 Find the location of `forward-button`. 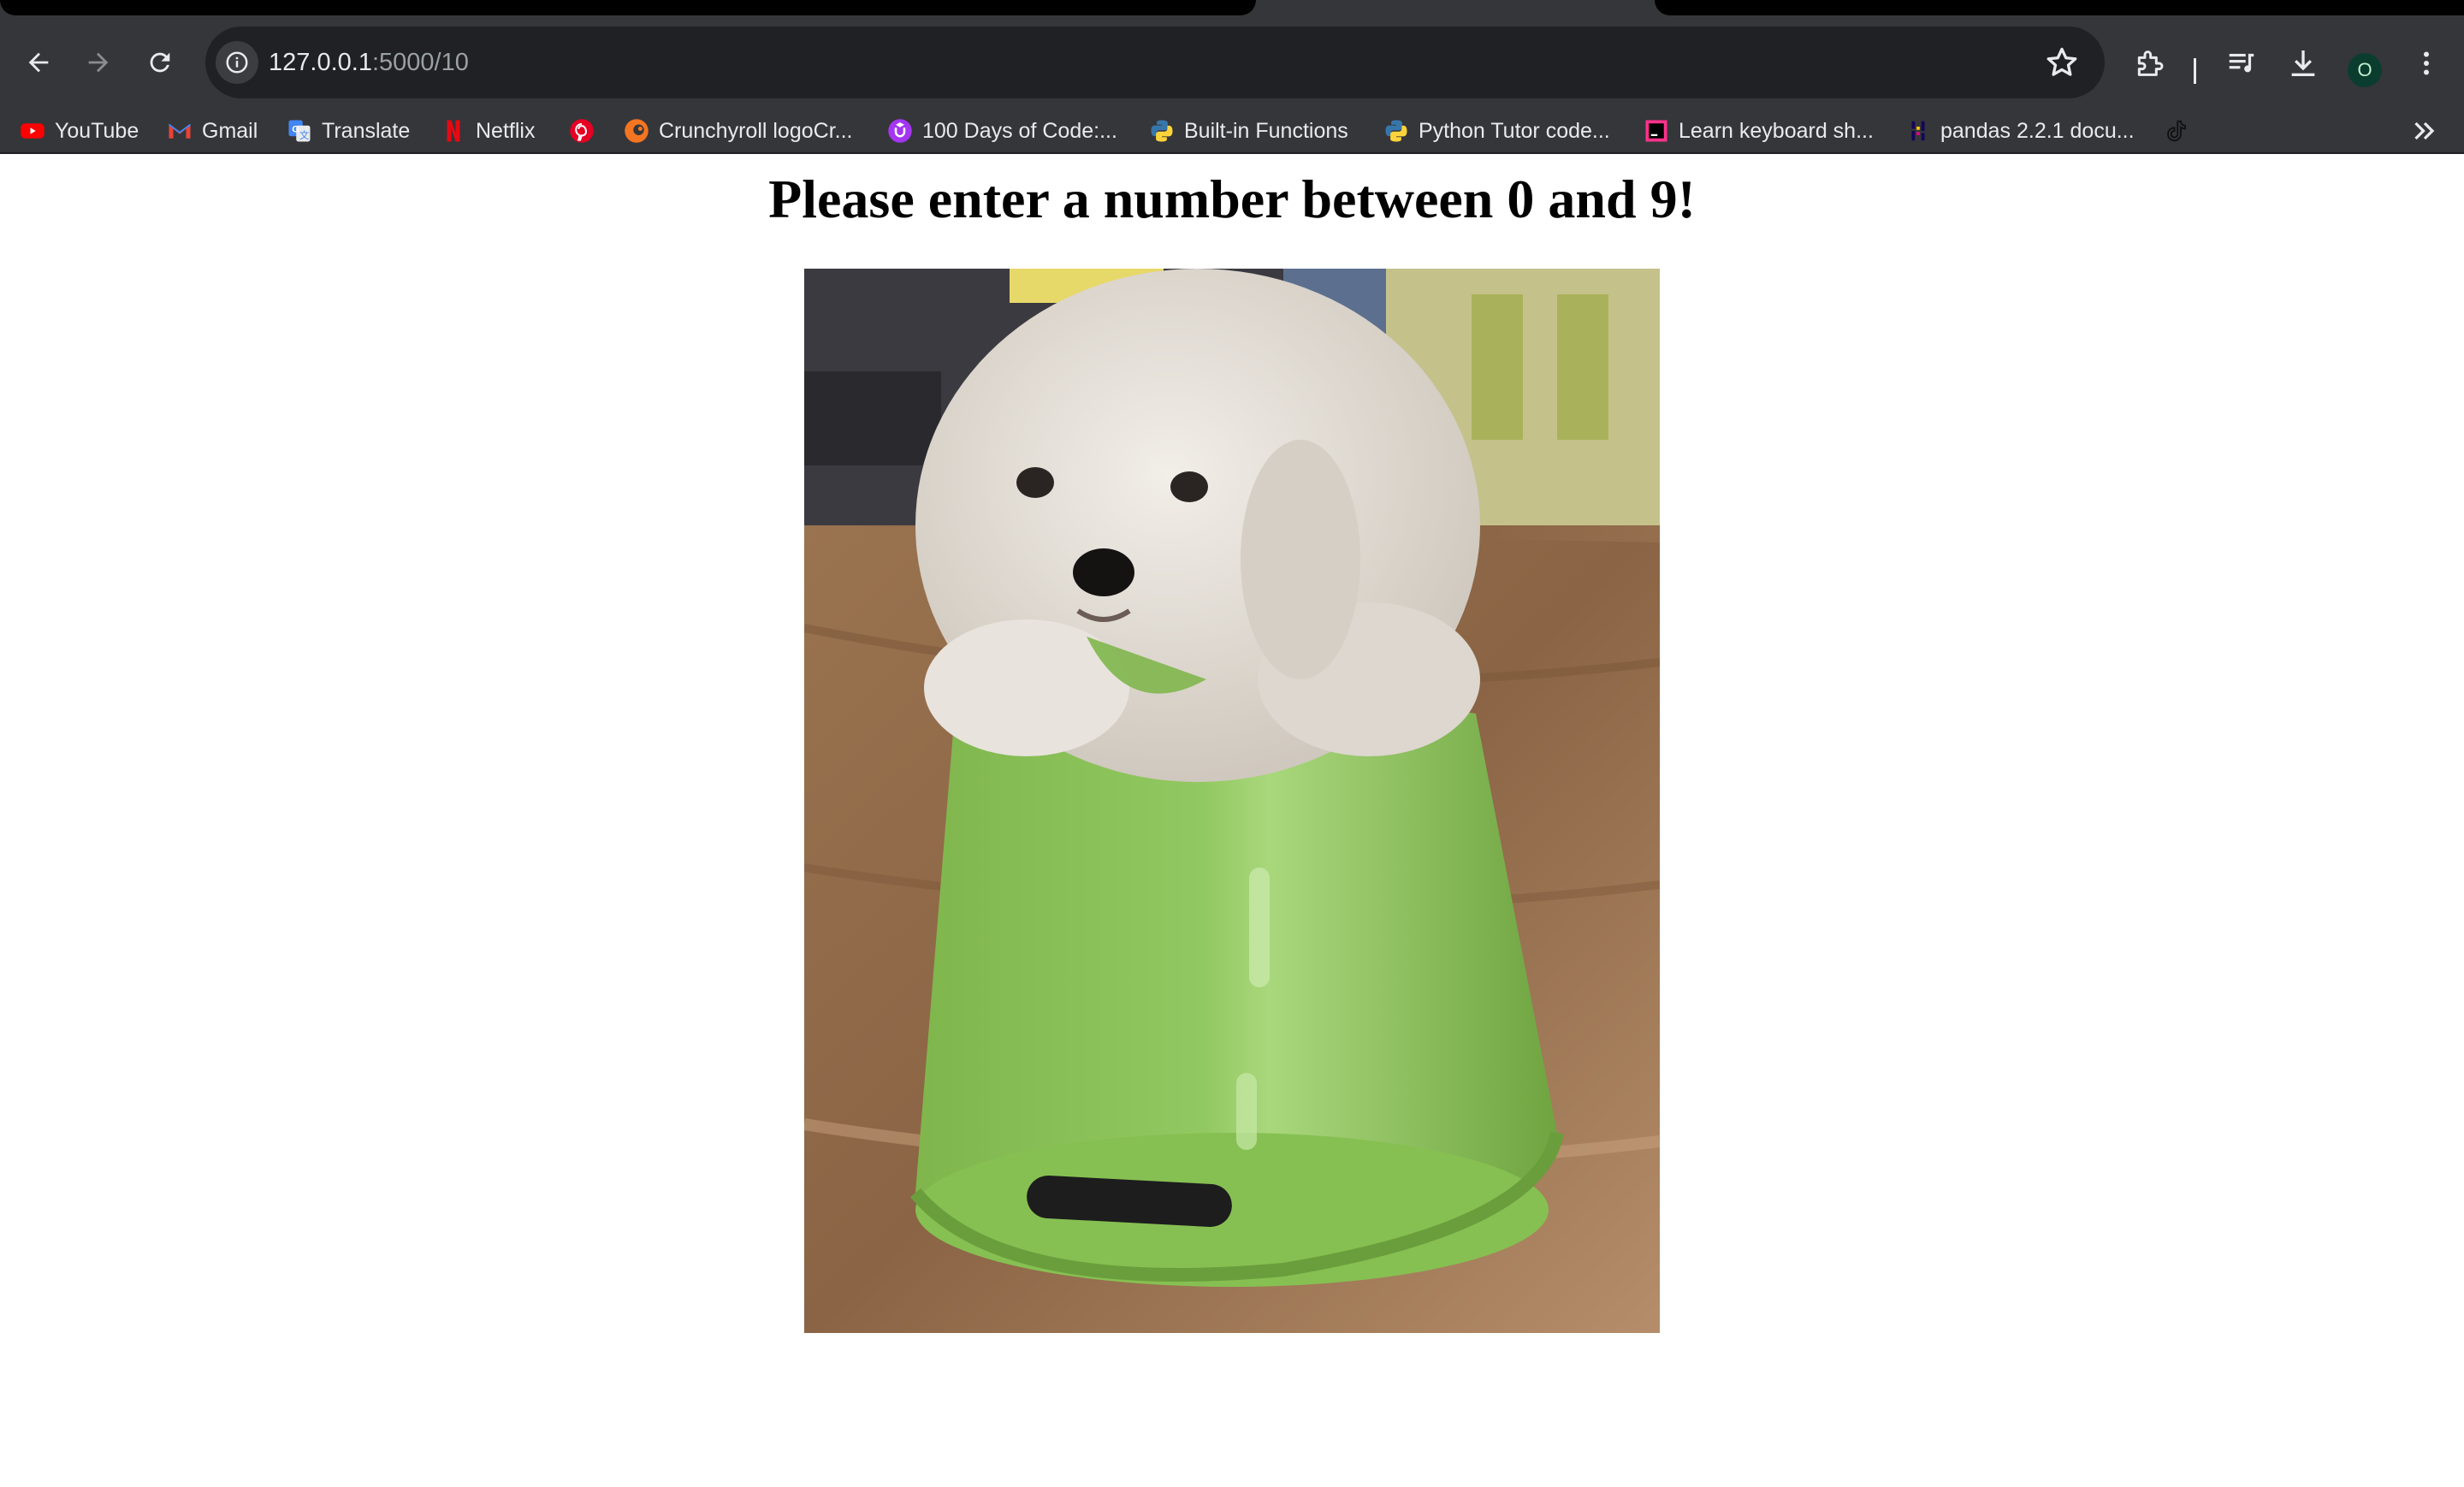

forward-button is located at coordinates (98, 62).